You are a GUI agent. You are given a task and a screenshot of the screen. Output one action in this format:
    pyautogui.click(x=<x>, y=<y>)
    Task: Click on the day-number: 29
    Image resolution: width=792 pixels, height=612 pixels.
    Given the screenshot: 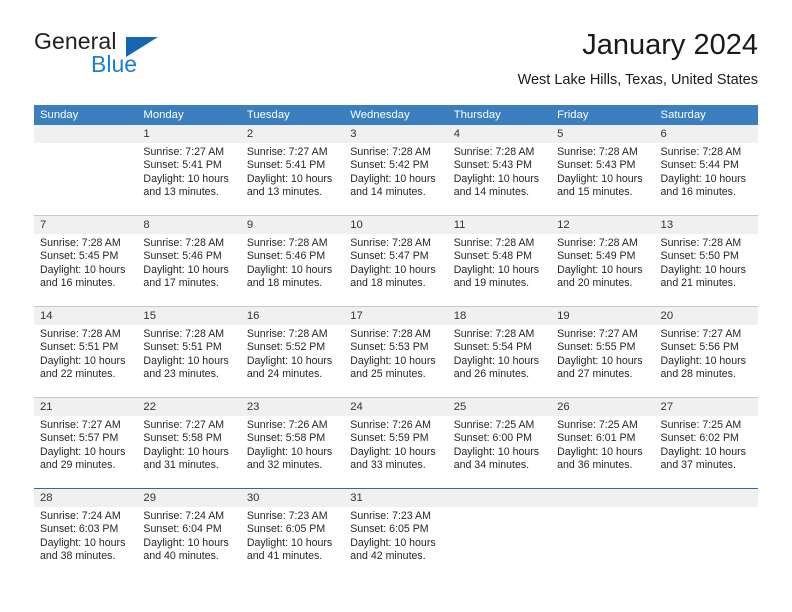 What is the action you would take?
    pyautogui.click(x=188, y=498)
    